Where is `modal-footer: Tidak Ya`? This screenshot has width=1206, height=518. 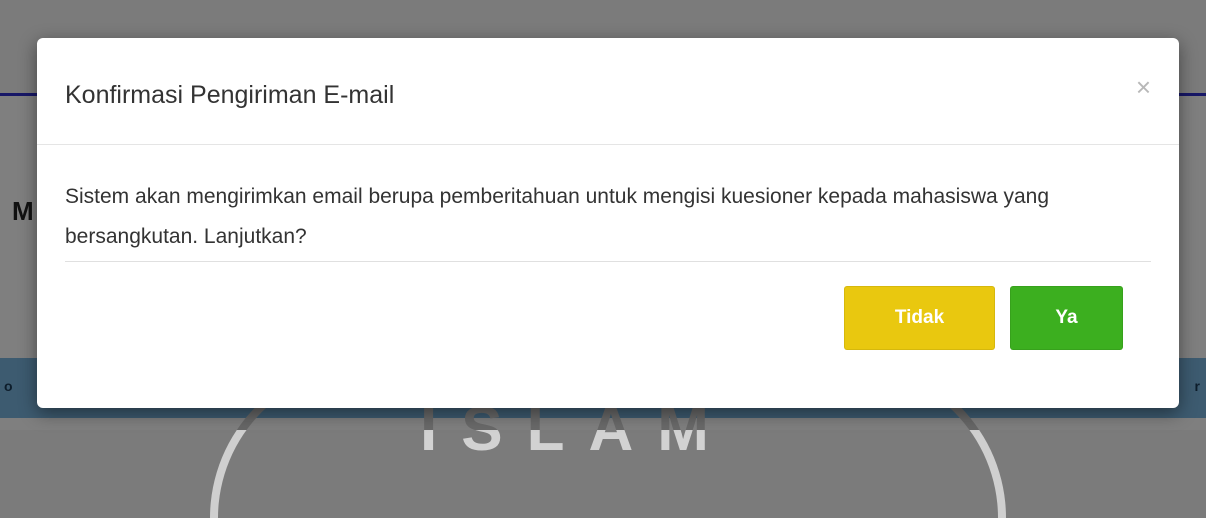
modal-footer: Tidak Ya is located at coordinates (983, 318).